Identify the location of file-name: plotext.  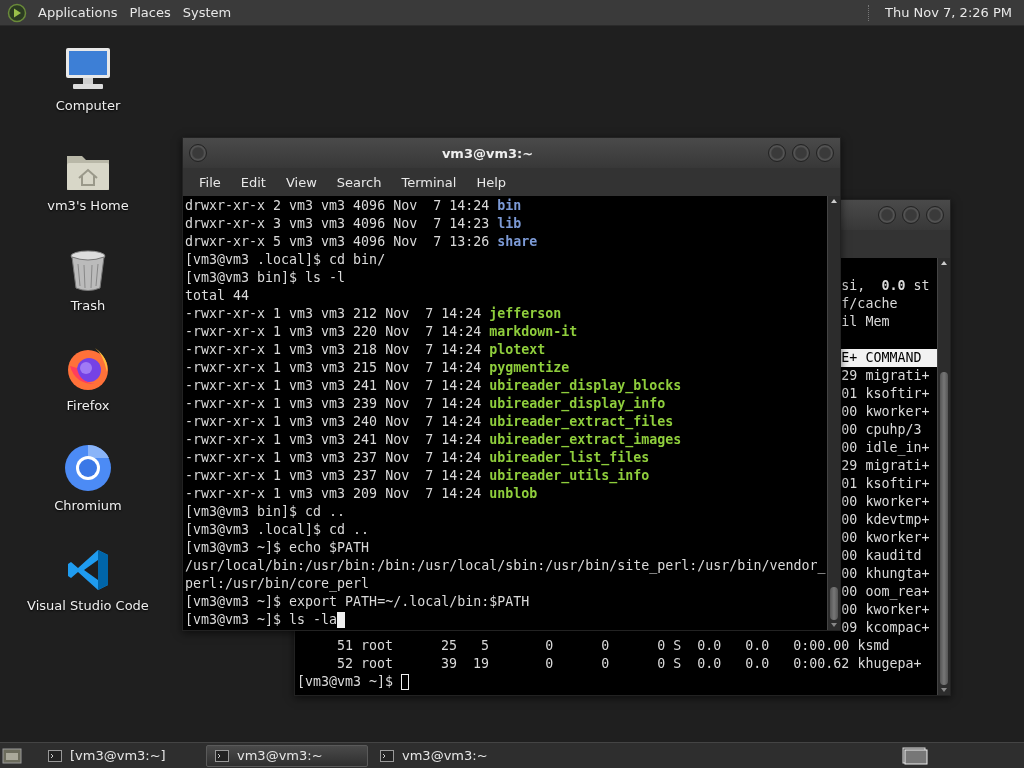
(517, 350).